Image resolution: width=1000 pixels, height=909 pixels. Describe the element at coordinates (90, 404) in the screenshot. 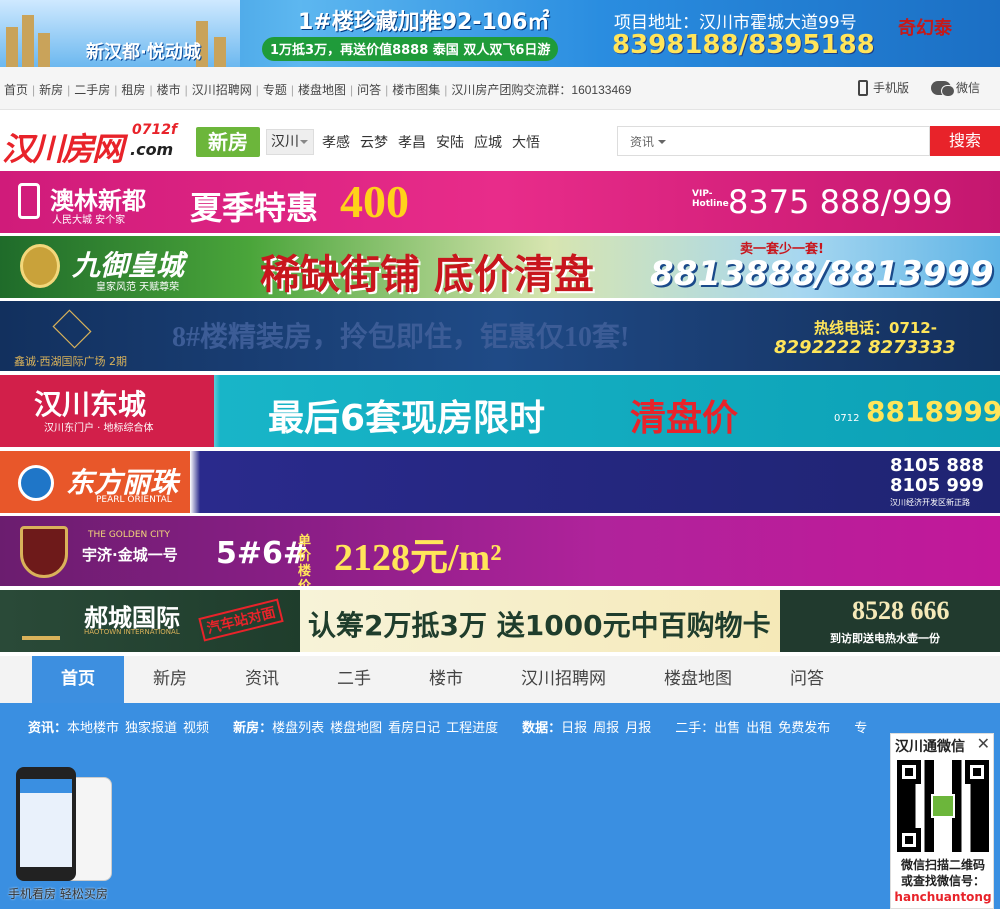

I see `ad4-brand: 汉川东城` at that location.